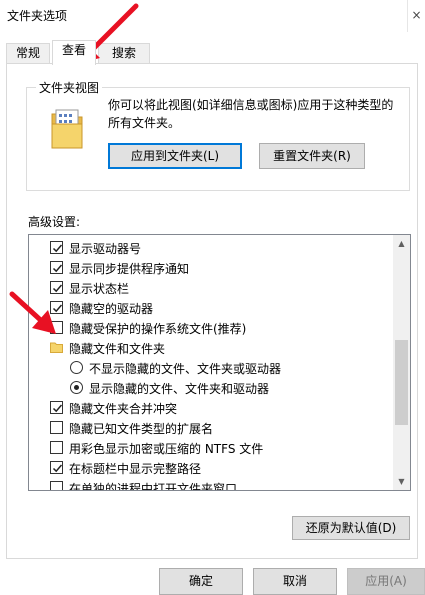  What do you see at coordinates (210, 268) in the screenshot?
I see `setting-show-sync-notifications: 显示同步提供程序通知` at bounding box center [210, 268].